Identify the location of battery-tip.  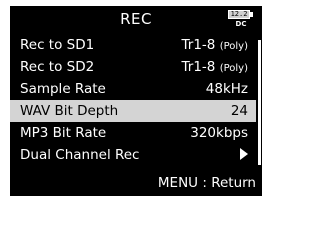
(251, 14).